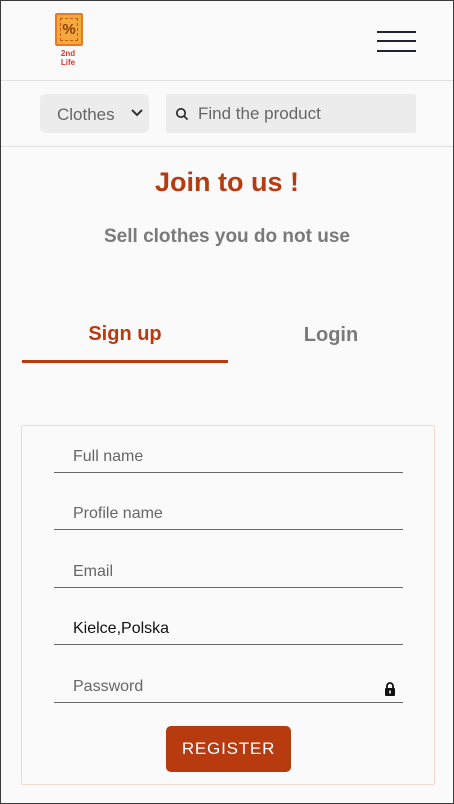 The image size is (454, 804). What do you see at coordinates (137, 113) in the screenshot?
I see `chevron-down-icon` at bounding box center [137, 113].